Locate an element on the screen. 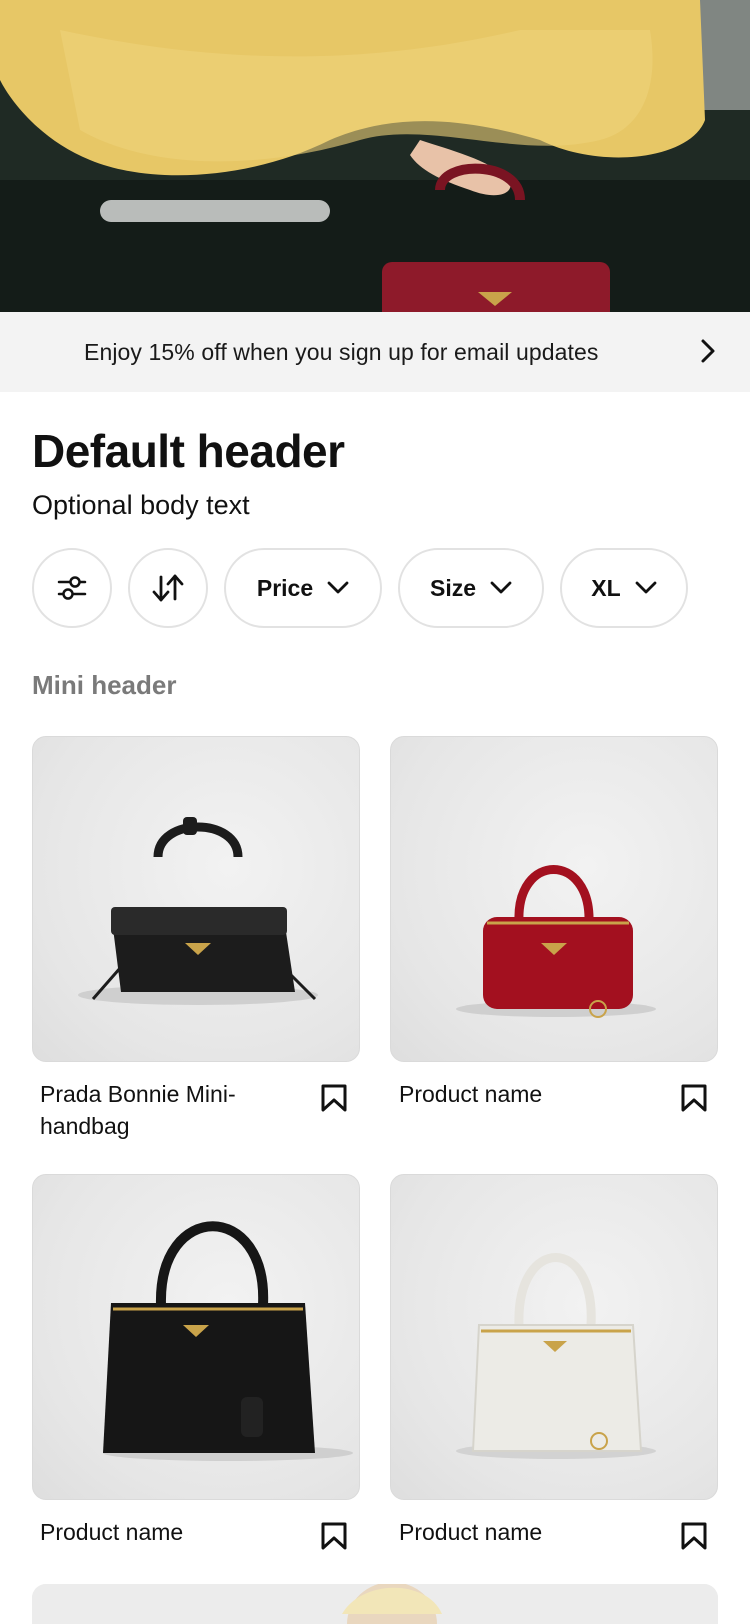 Image resolution: width=750 pixels, height=1624 pixels. page-body-text: Optional body text is located at coordinates (141, 505).